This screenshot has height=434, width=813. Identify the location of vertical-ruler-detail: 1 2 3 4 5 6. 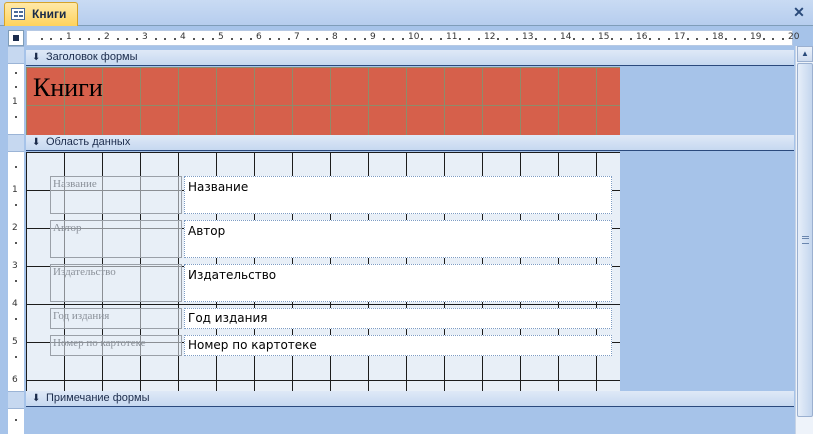
(16, 271).